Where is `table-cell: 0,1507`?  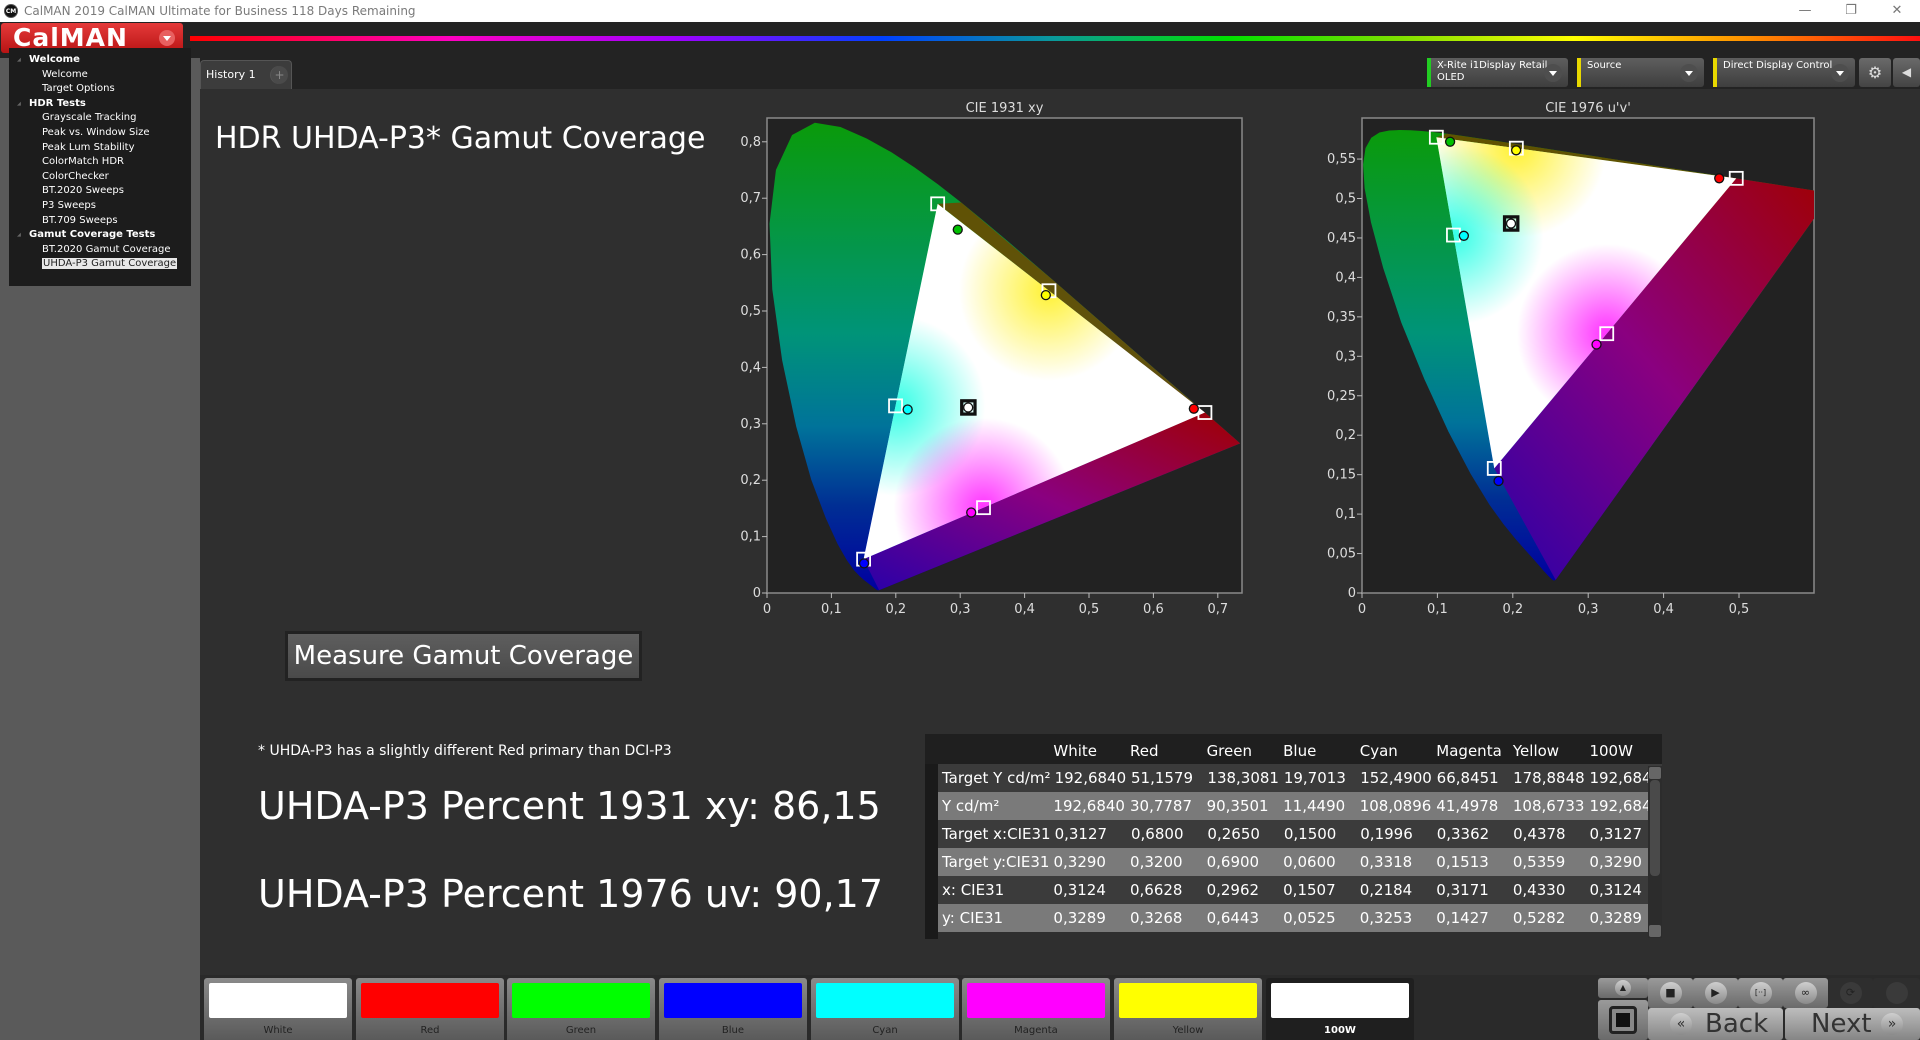 table-cell: 0,1507 is located at coordinates (1309, 890).